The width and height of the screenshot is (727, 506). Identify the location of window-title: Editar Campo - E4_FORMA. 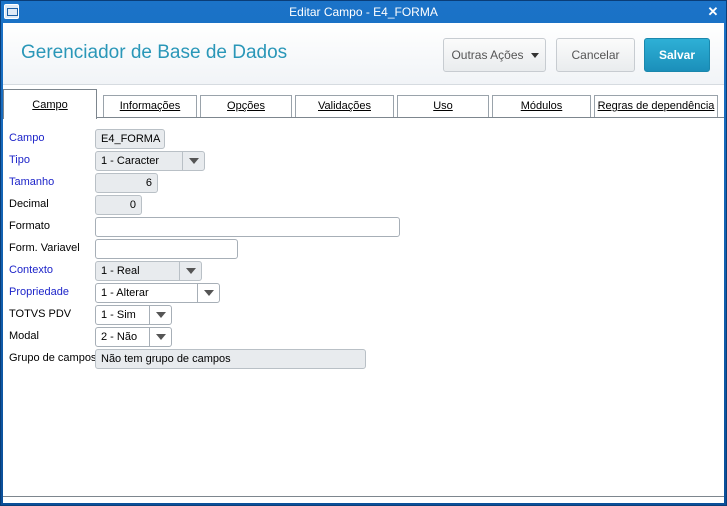
(363, 12).